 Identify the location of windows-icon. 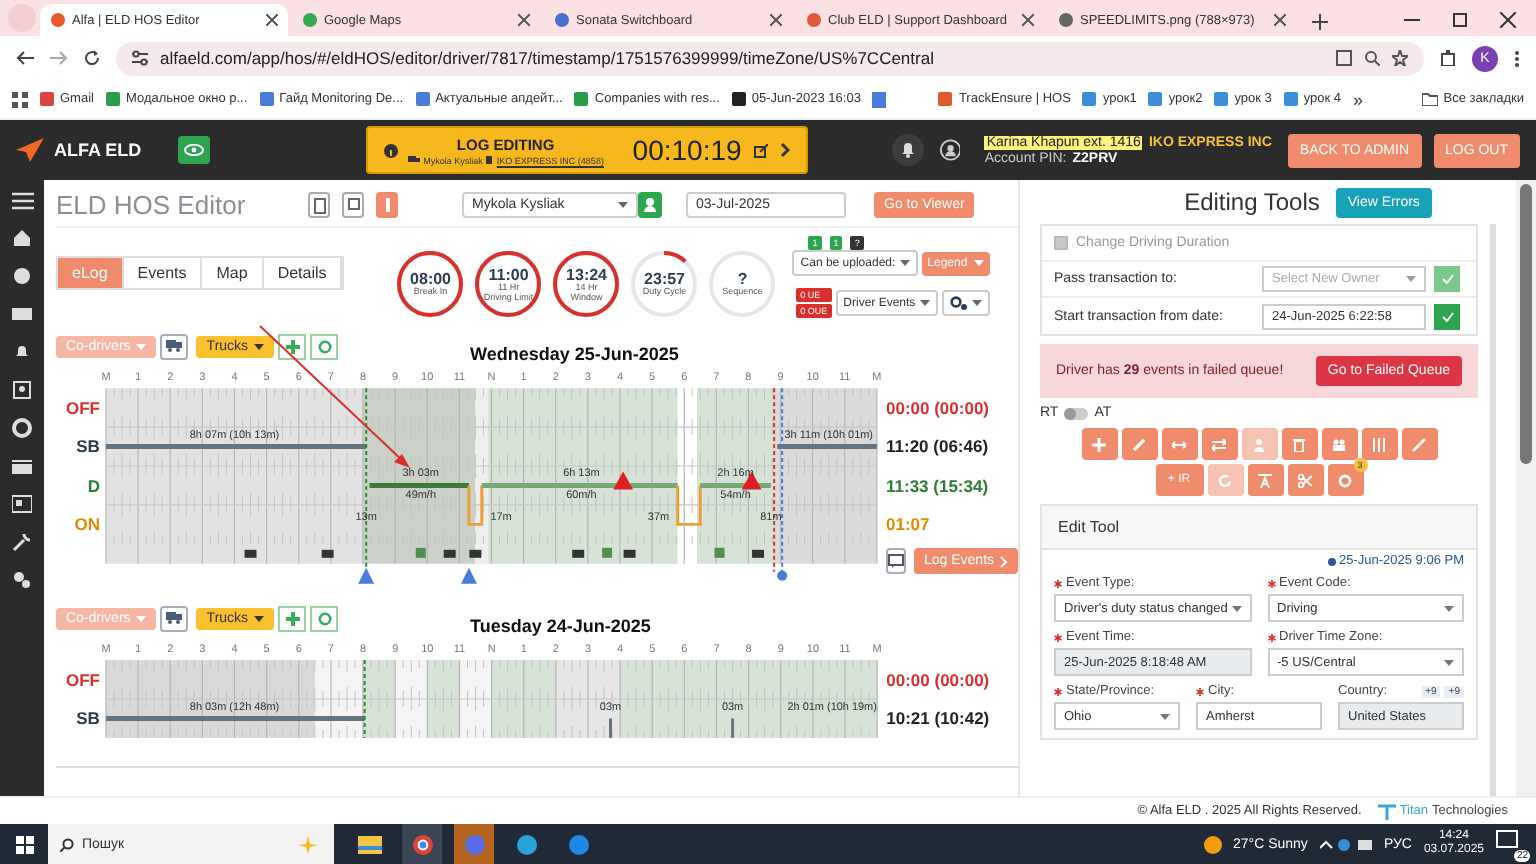
(24, 844).